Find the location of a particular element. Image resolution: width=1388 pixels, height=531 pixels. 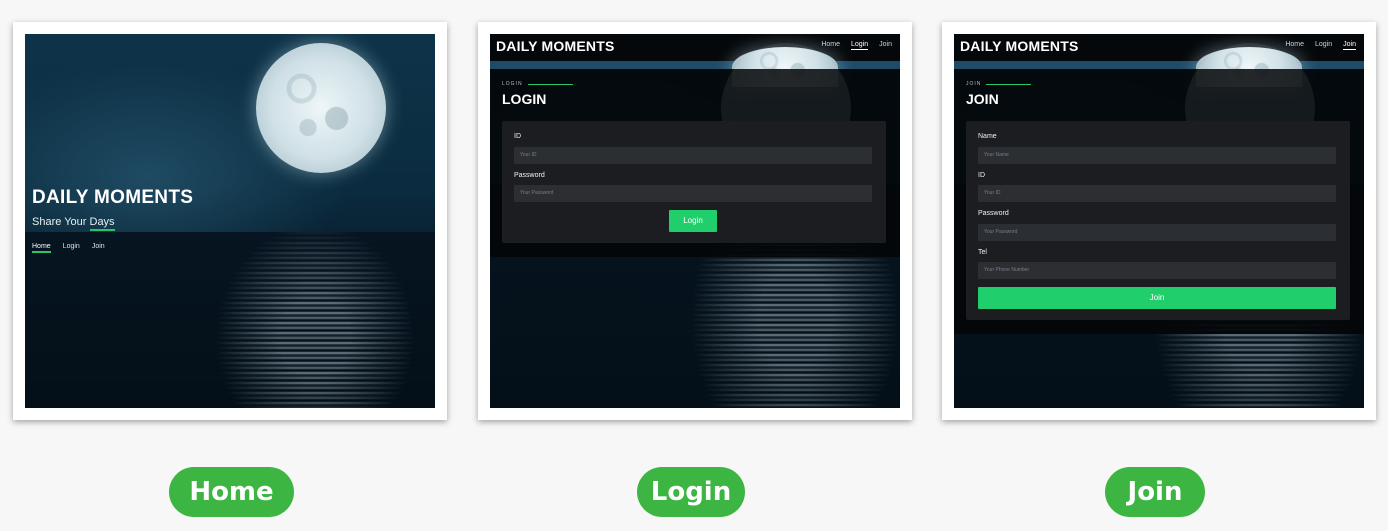

caption-home: Home is located at coordinates (231, 492).